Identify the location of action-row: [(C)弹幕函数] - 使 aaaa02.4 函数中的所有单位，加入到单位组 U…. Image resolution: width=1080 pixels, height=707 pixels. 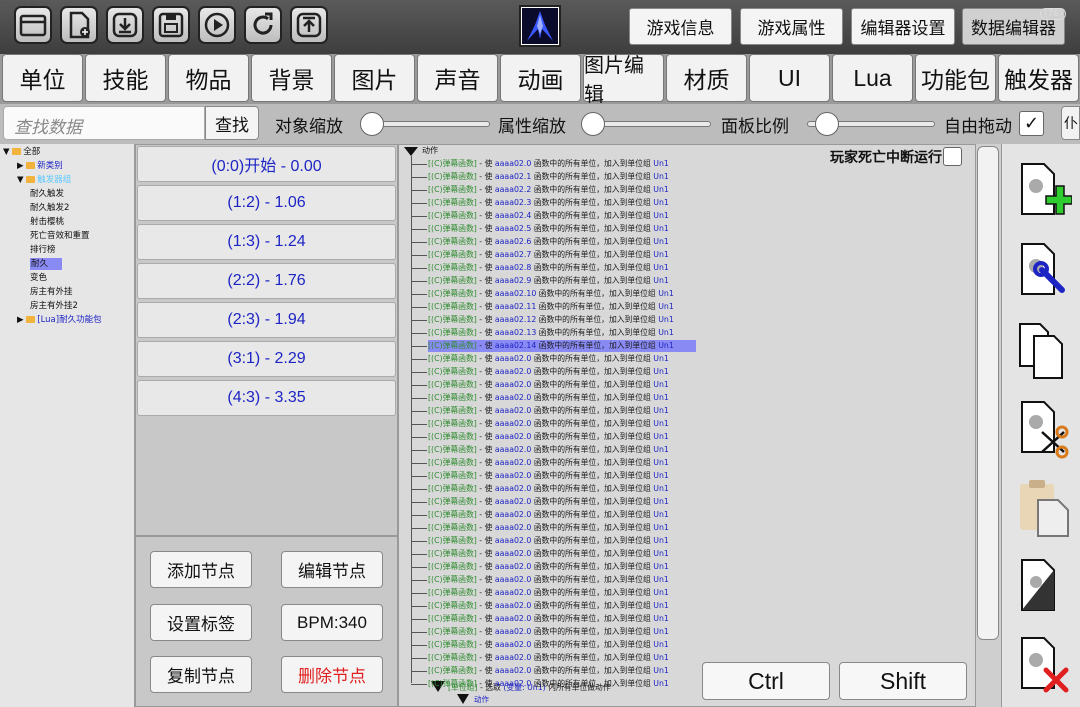
(548, 216).